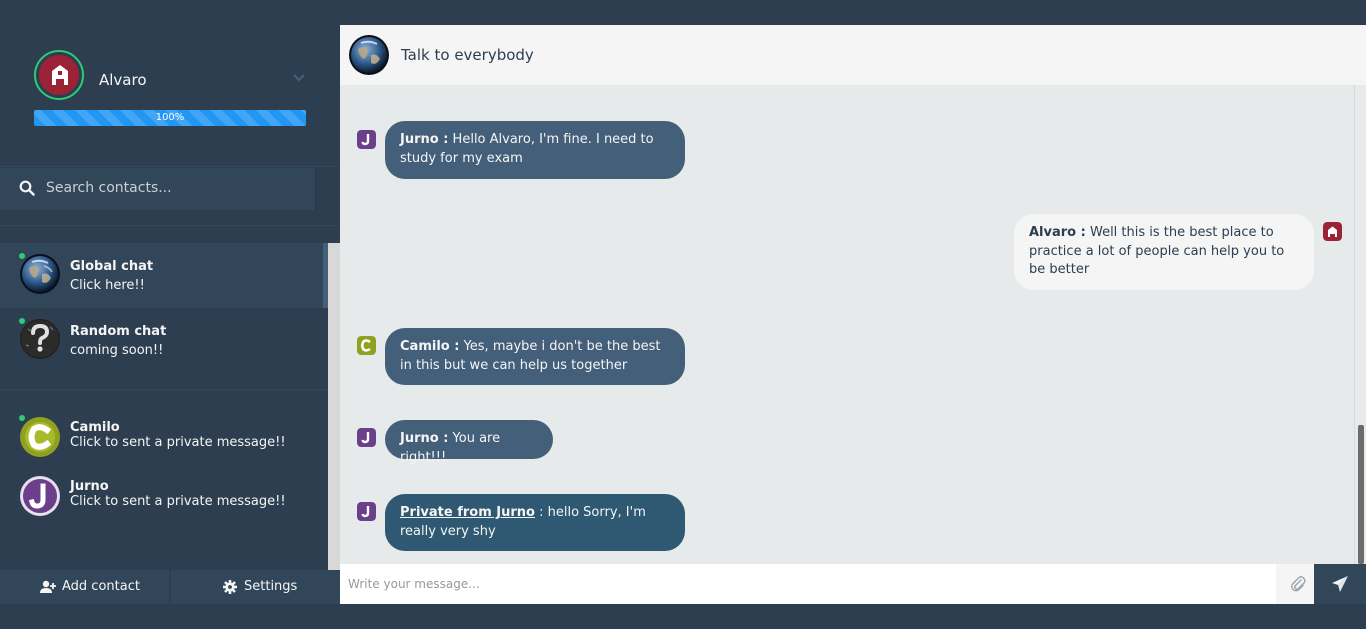 This screenshot has height=629, width=1366. What do you see at coordinates (101, 586) in the screenshot?
I see `add-contact-label: Add contact` at bounding box center [101, 586].